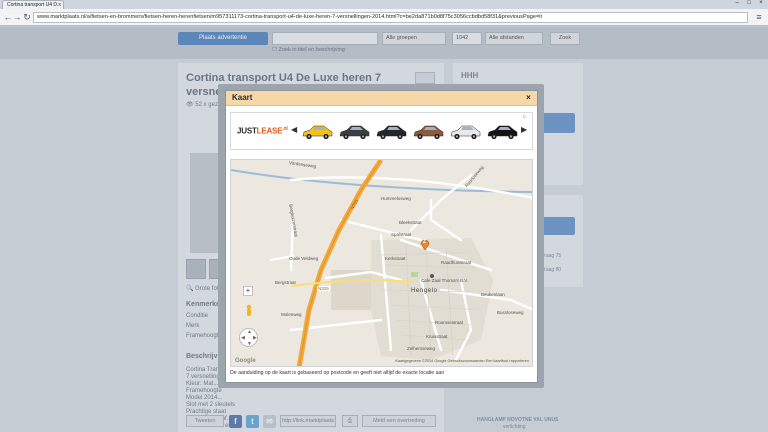  Describe the element at coordinates (432, 276) in the screenshot. I see `place-marker-icon` at that location.